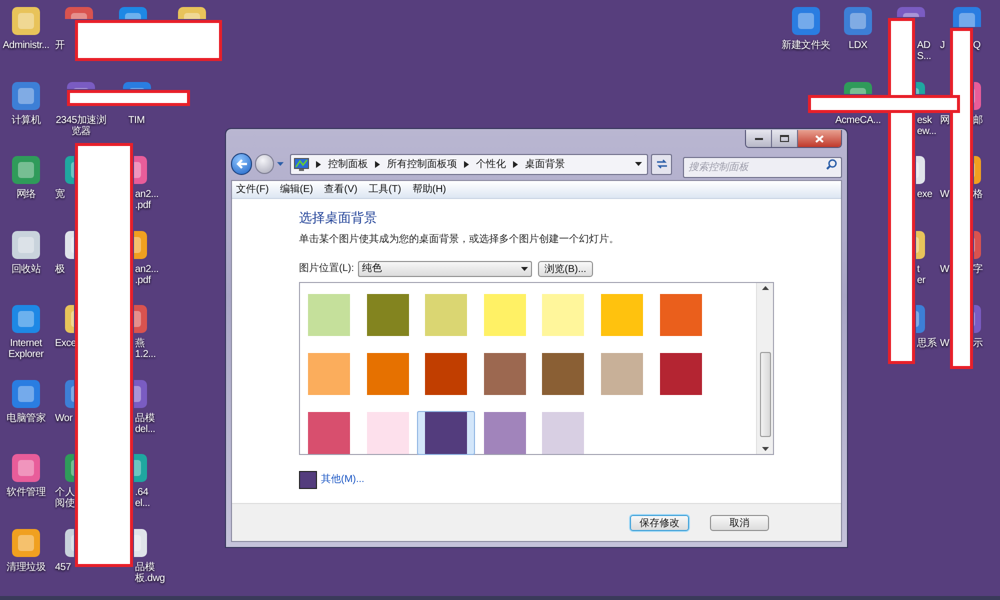 The image size is (1000, 600). I want to click on breadcrumb-item: 所有控制面板项, so click(421, 164).